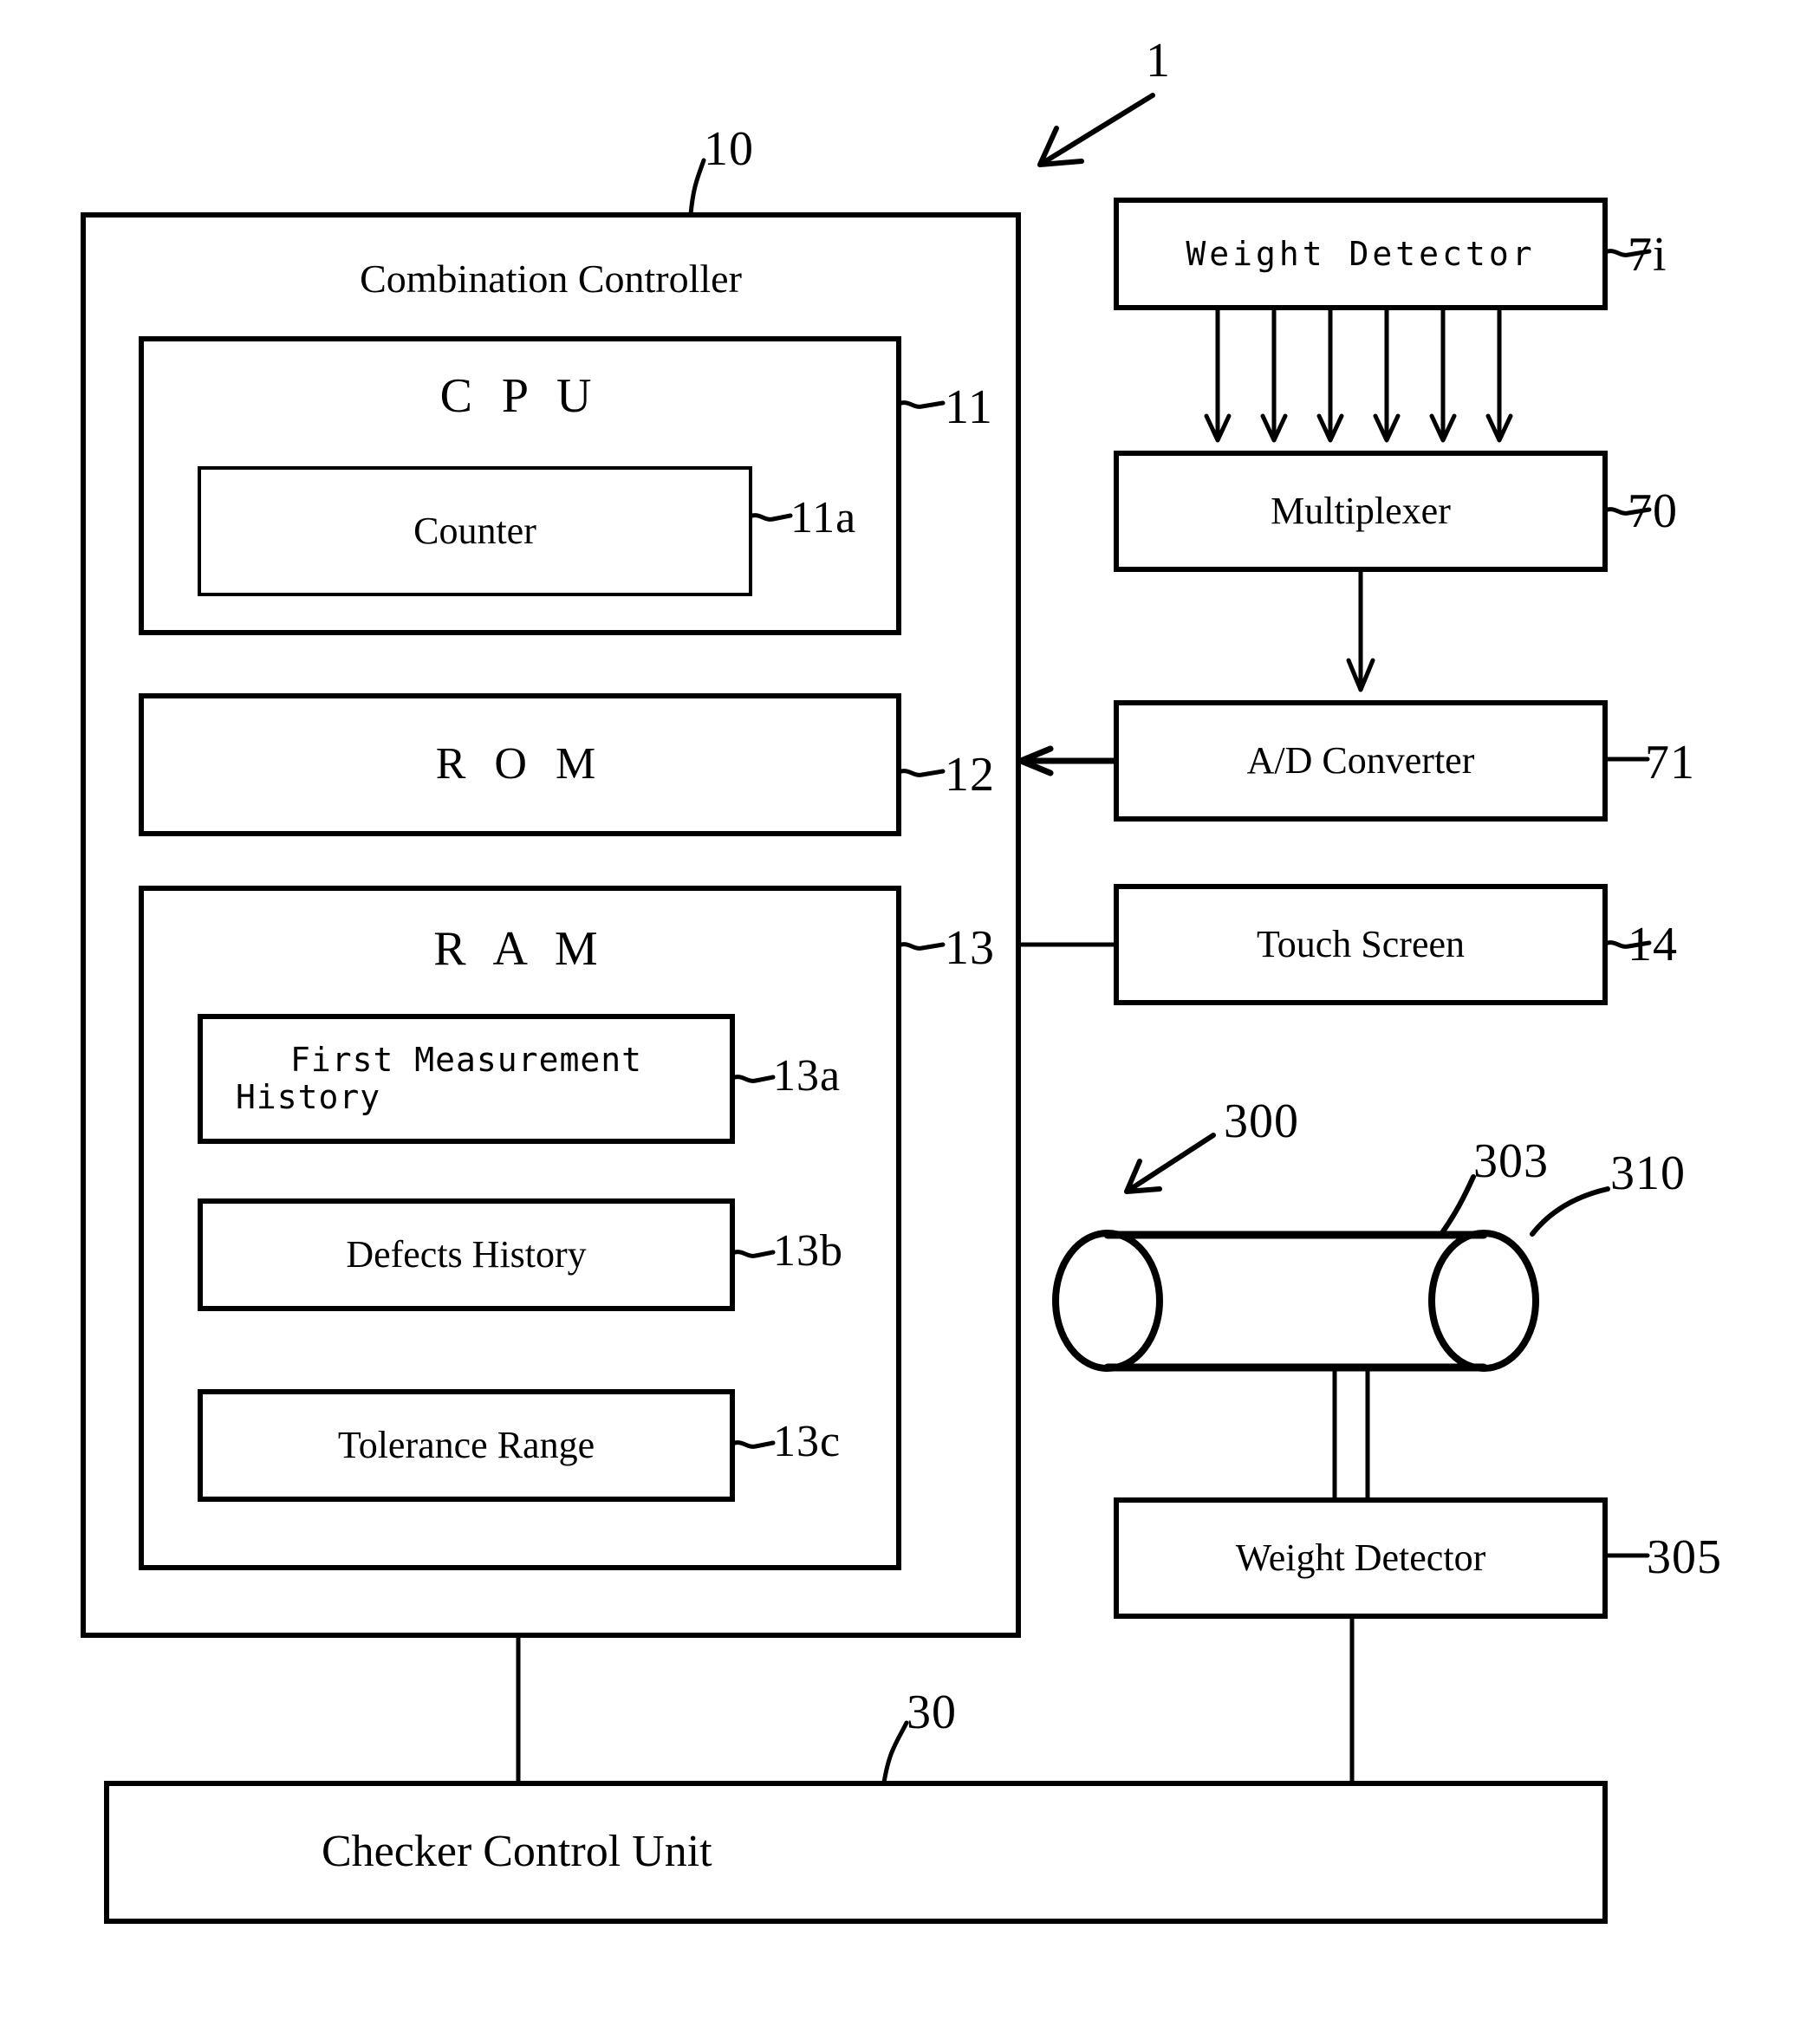 This screenshot has height=2020, width=1820. What do you see at coordinates (729, 149) in the screenshot?
I see `ref-controller: 10` at bounding box center [729, 149].